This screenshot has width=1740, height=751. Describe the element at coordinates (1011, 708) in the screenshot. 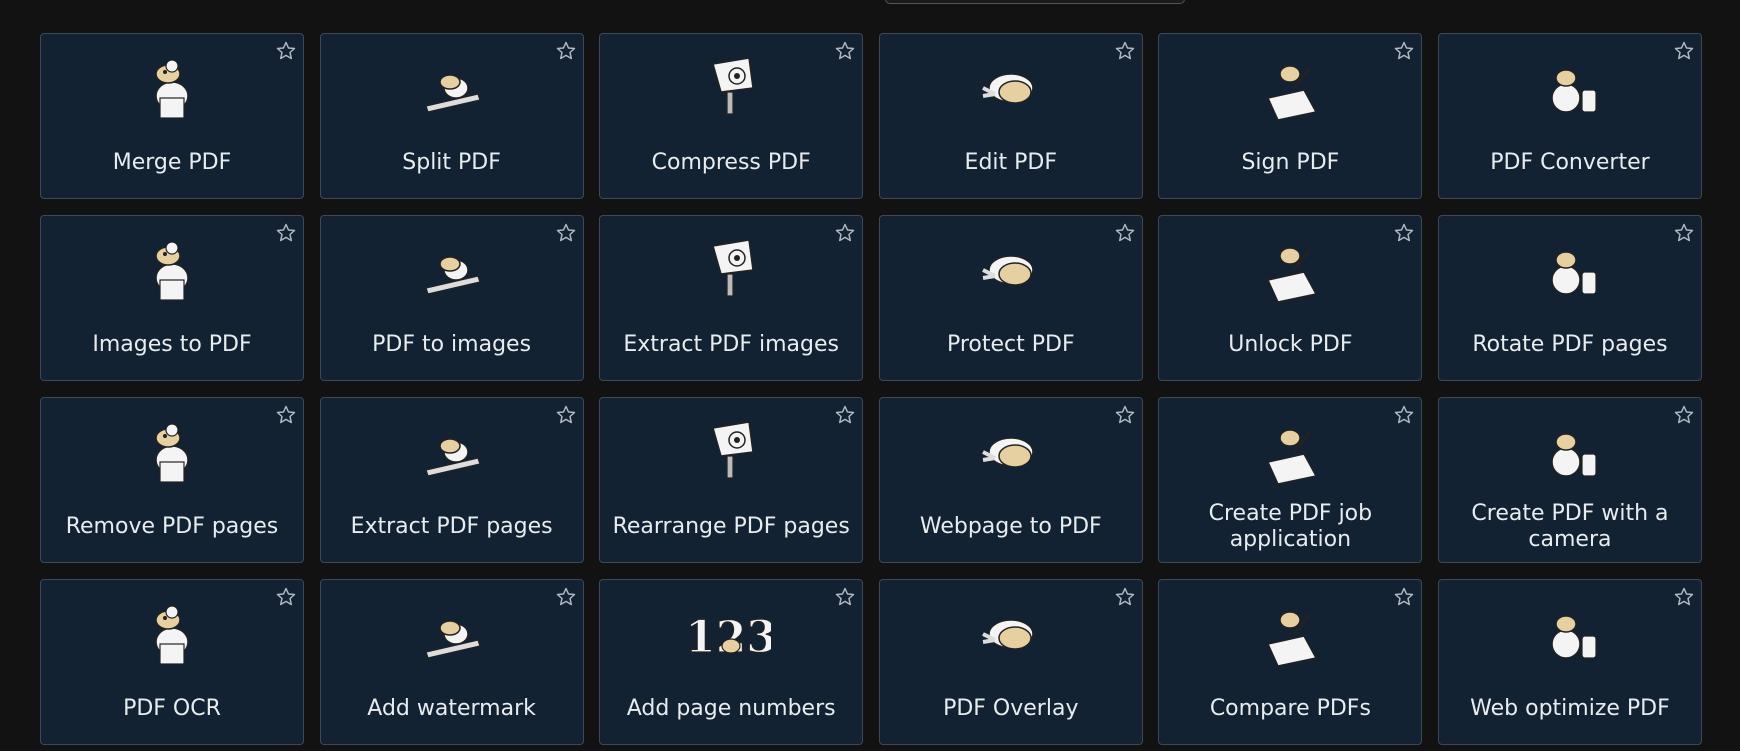

I see `tool-card-label: PDF Overlay` at that location.